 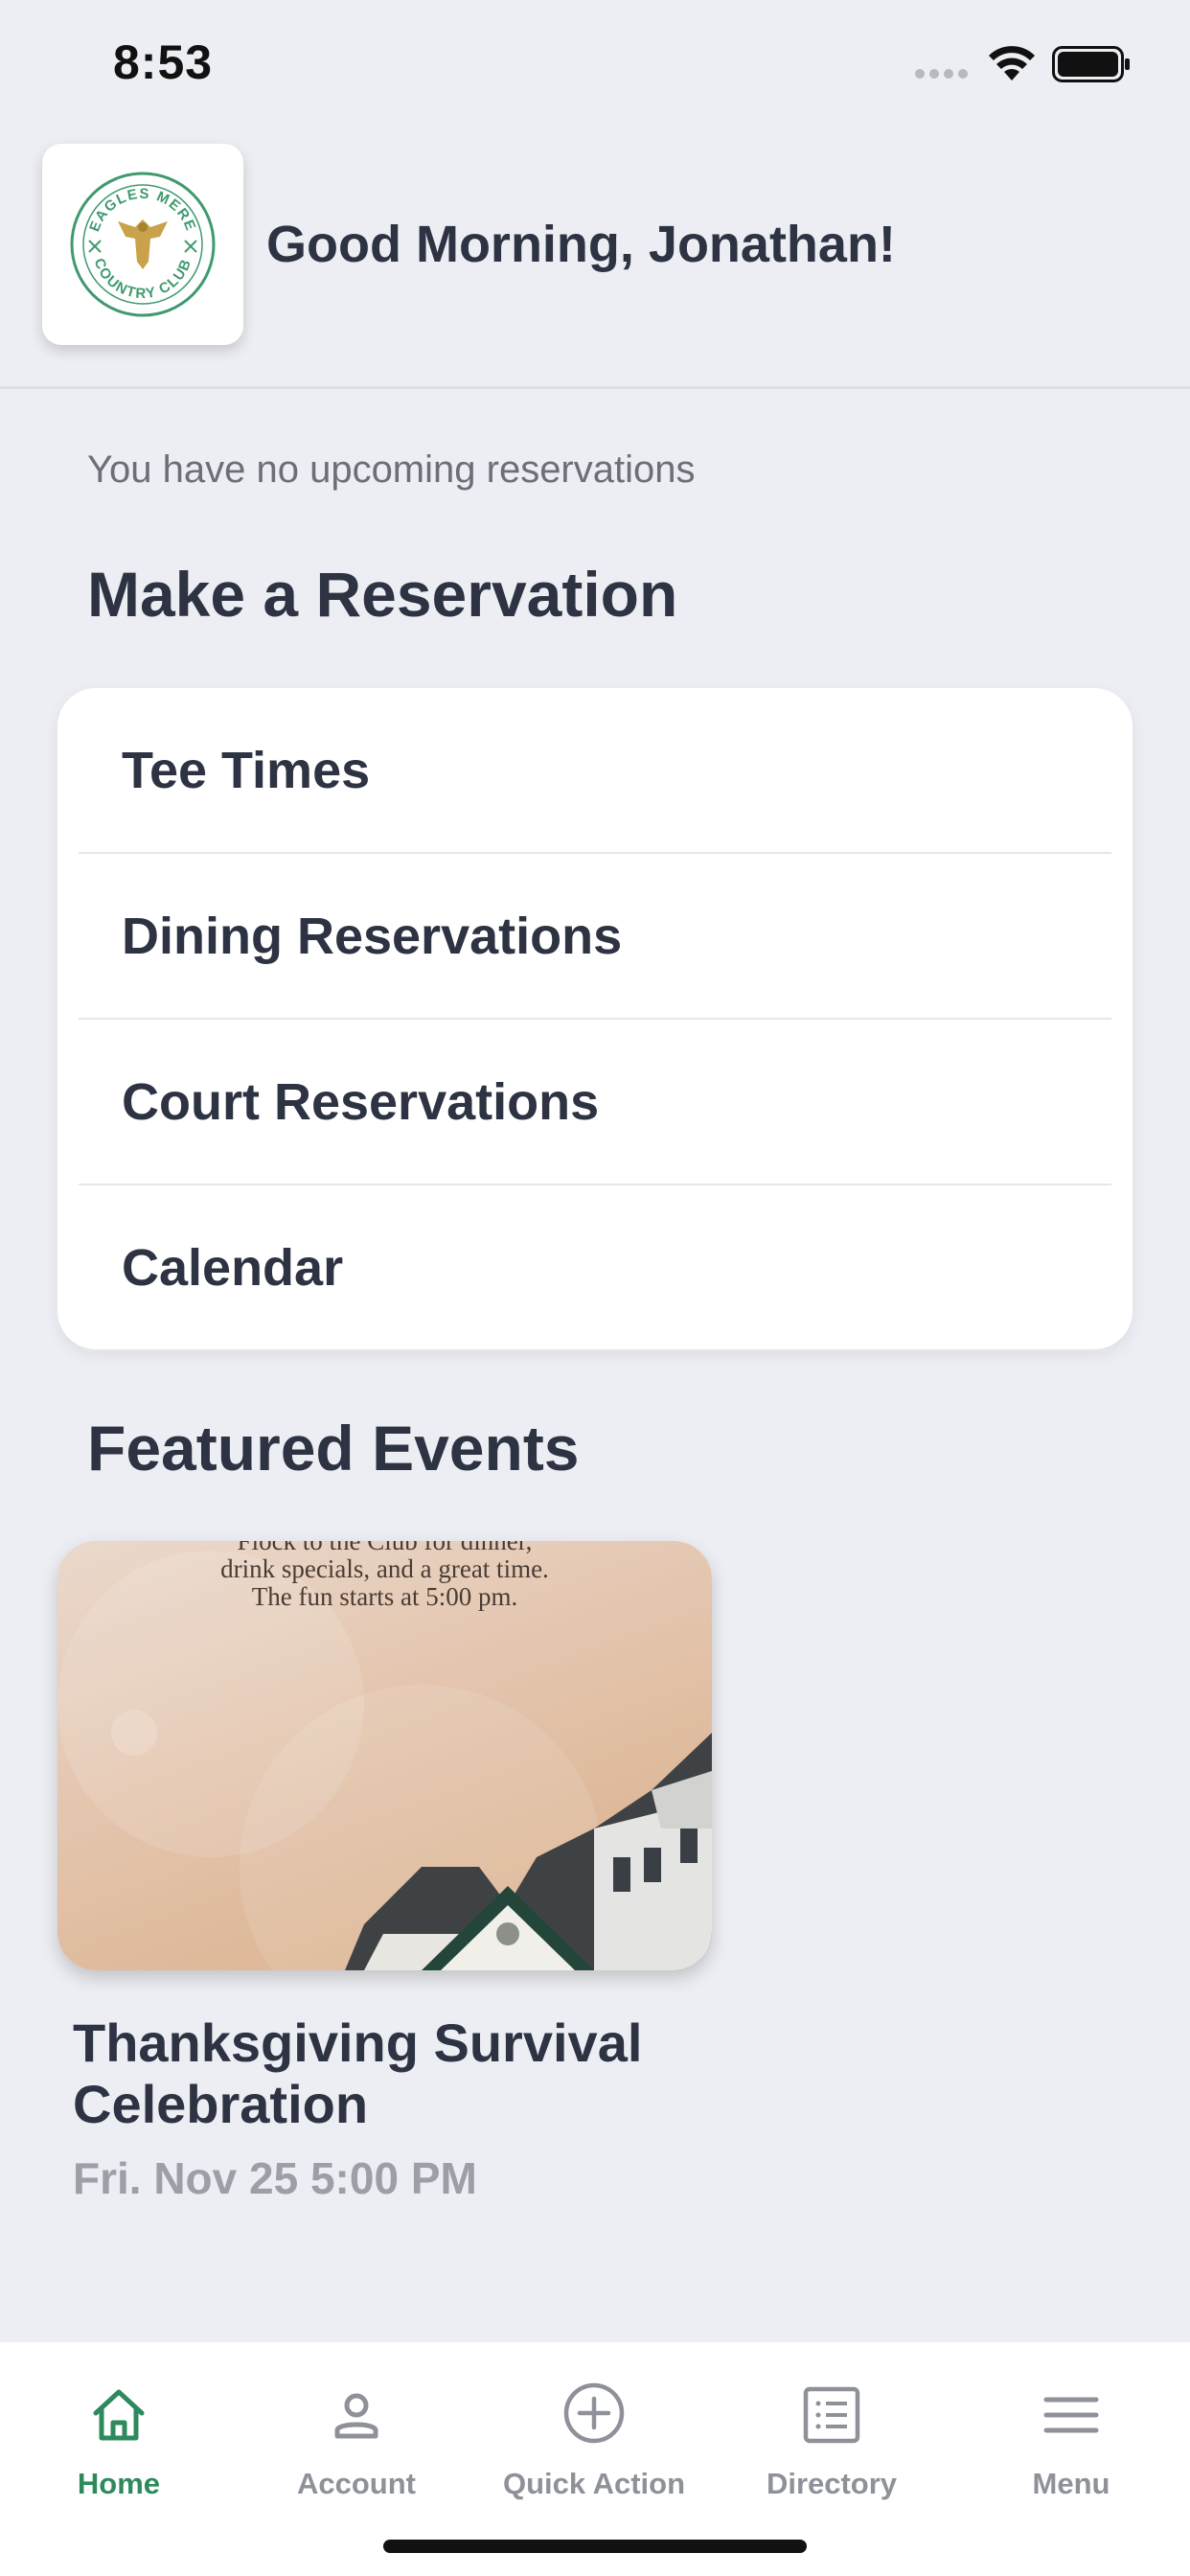 I want to click on event-image-caption-line: drink specials, and a great time., so click(x=385, y=1568).